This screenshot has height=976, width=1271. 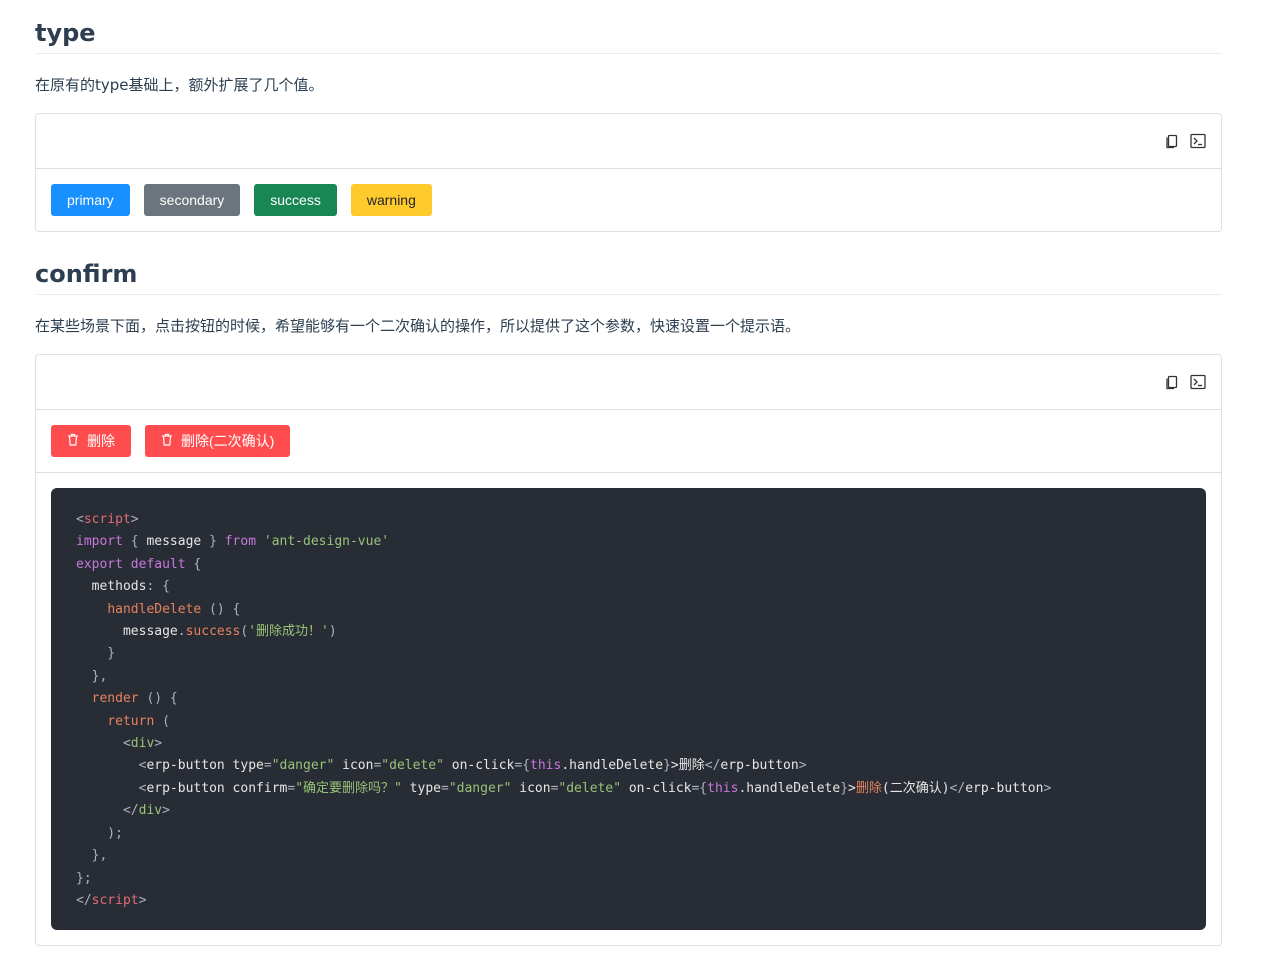 I want to click on section-title-type: type, so click(x=65, y=33).